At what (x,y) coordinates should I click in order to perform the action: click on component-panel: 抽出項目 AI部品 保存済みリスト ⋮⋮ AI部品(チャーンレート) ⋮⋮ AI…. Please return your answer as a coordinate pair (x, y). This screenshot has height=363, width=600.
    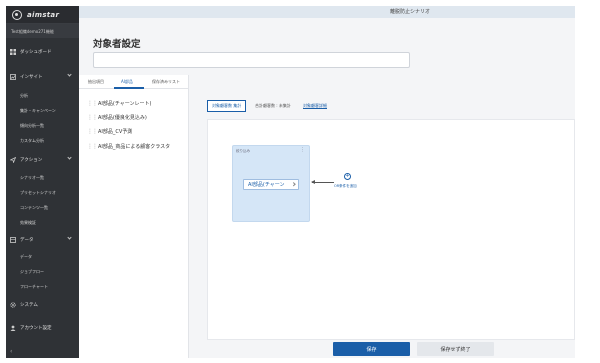
    Looking at the image, I should click on (134, 216).